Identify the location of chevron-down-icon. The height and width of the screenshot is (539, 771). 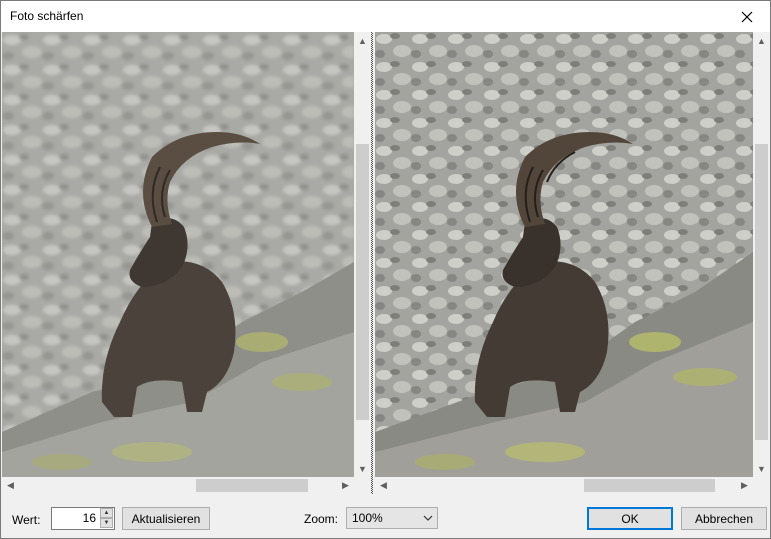
(428, 518).